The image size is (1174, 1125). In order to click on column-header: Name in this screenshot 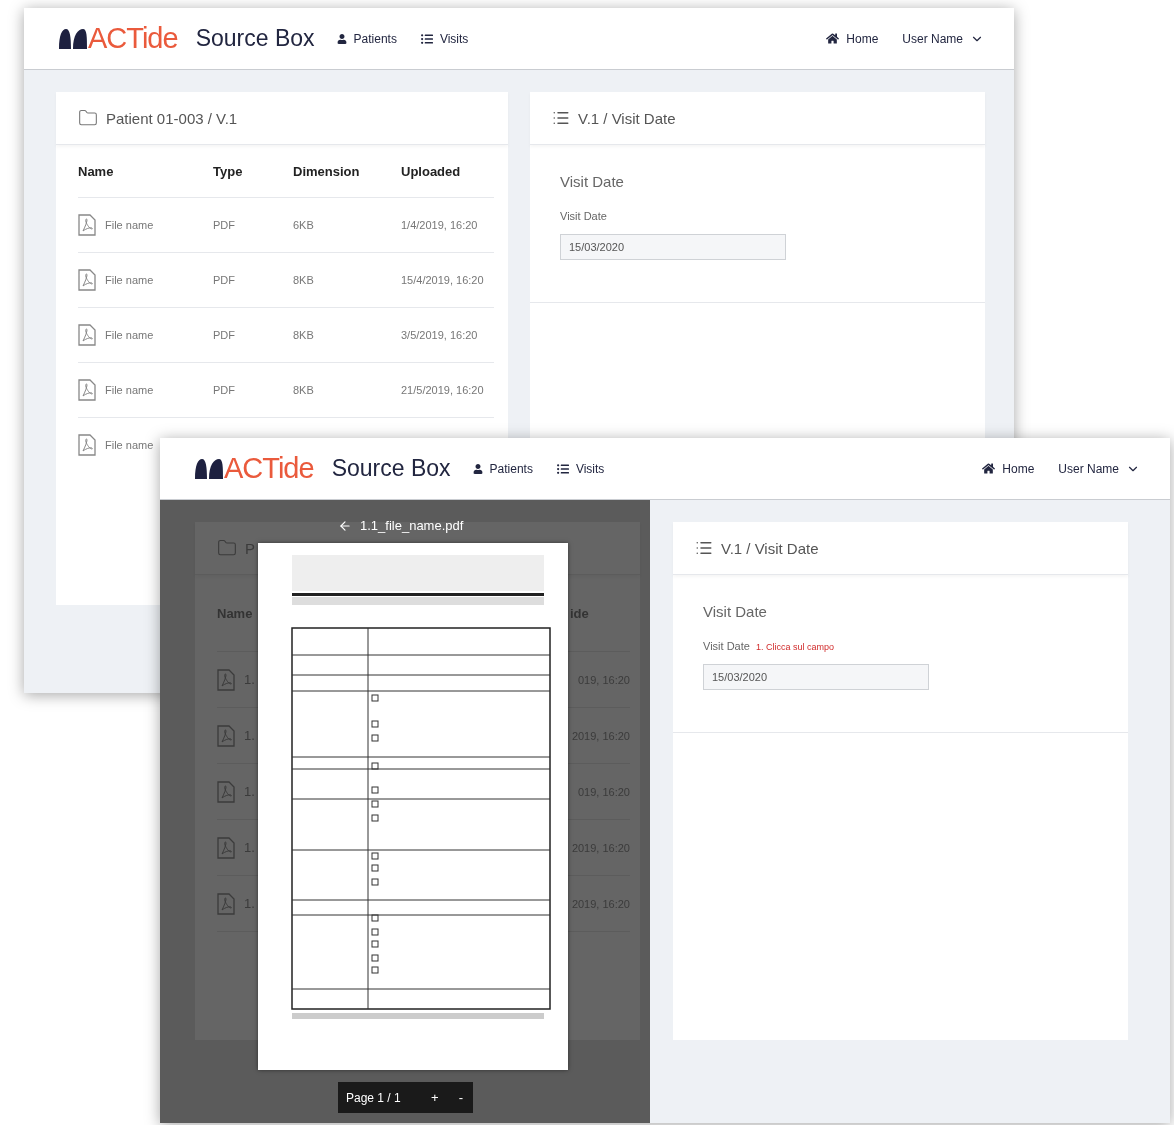, I will do `click(96, 171)`.